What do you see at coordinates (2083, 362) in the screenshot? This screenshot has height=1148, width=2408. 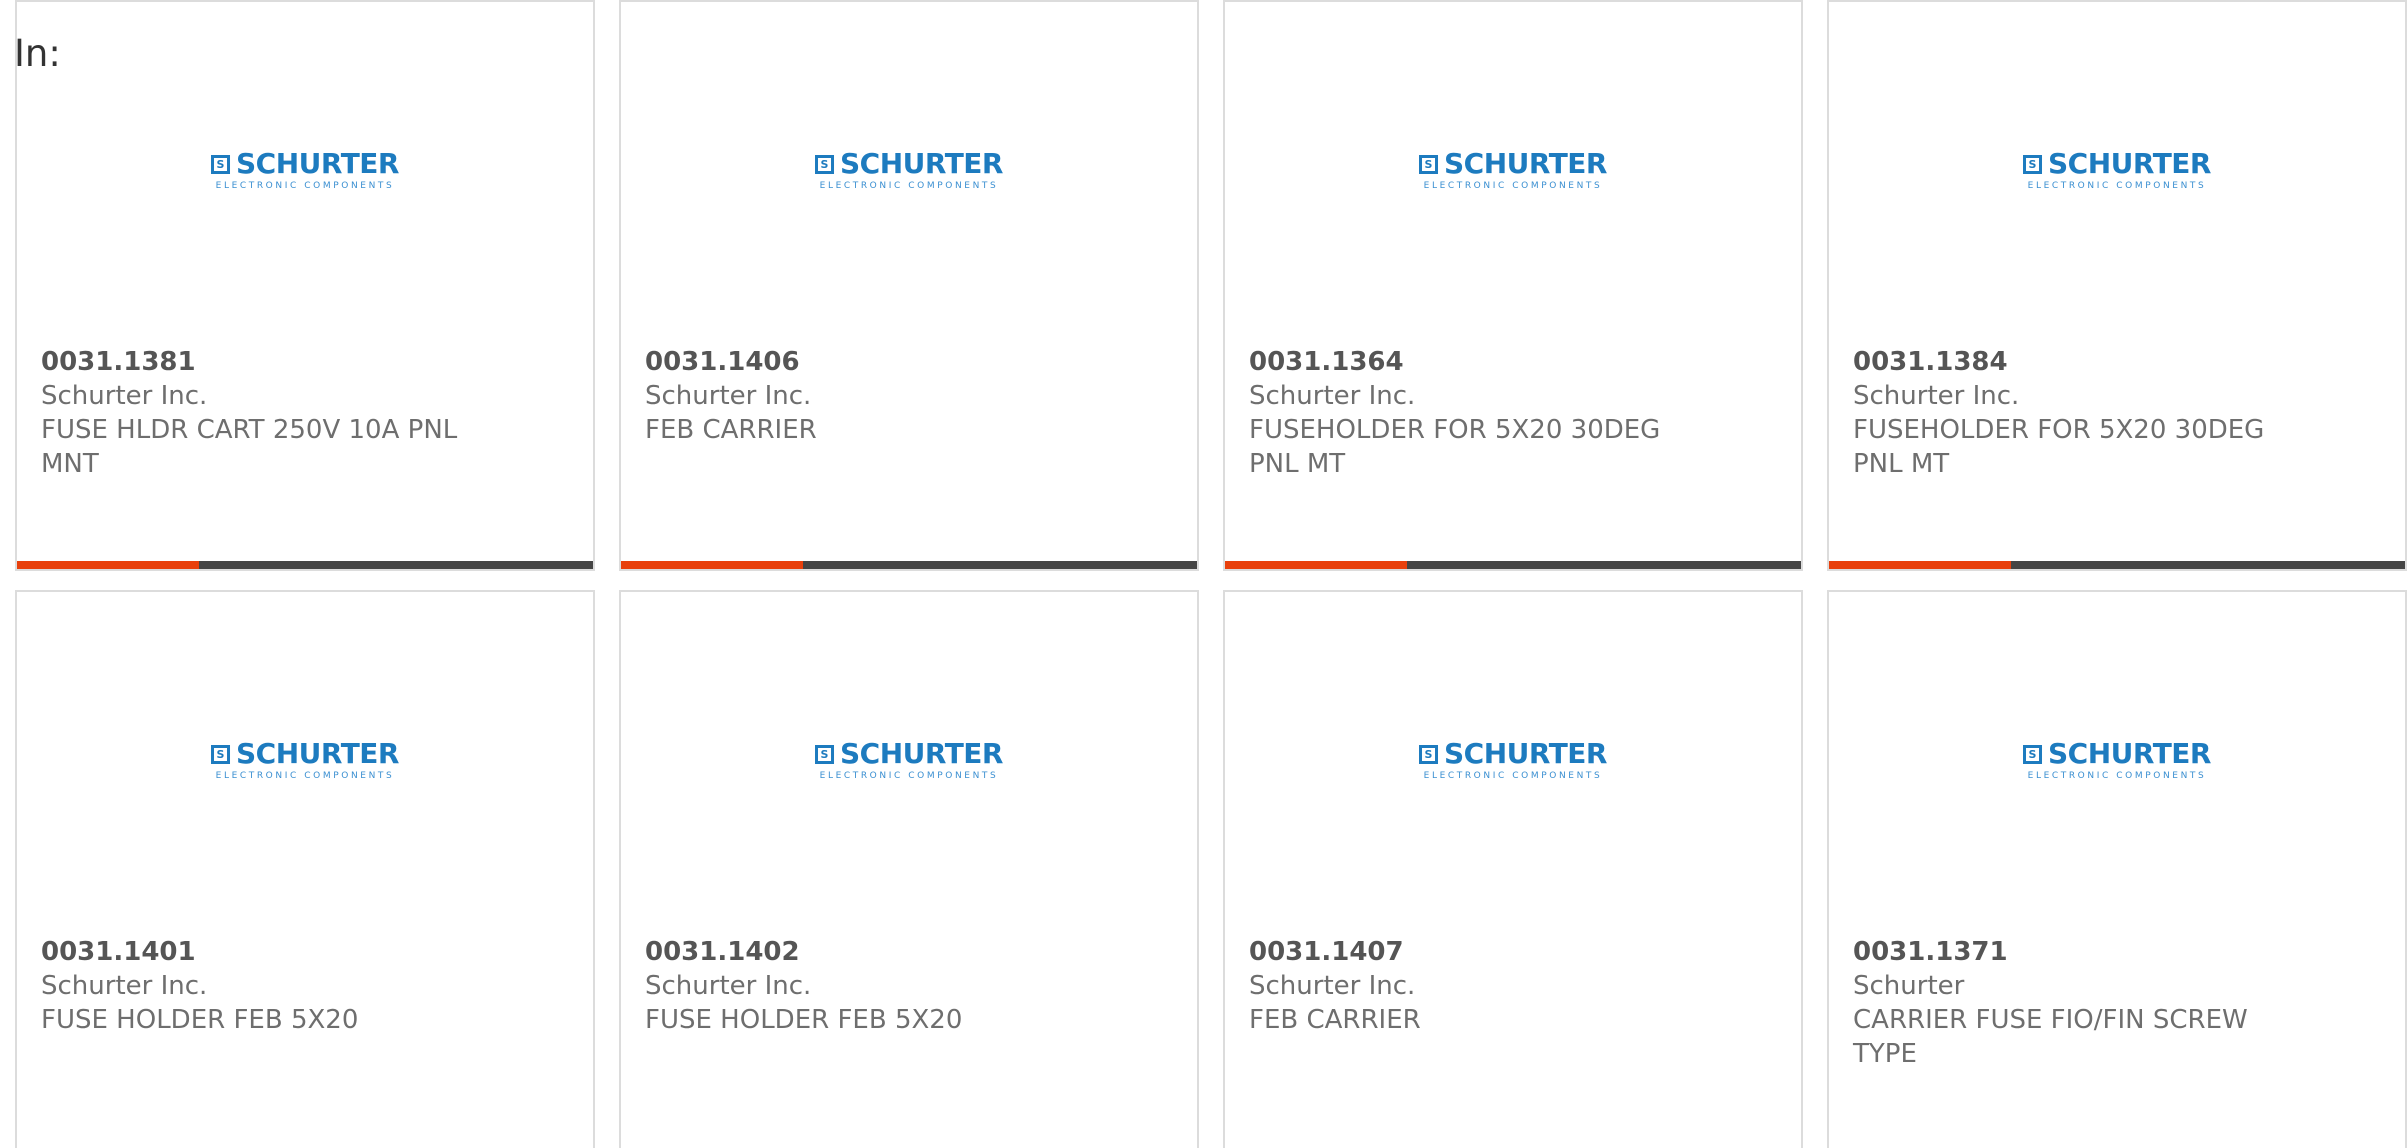 I see `part-number: 0031.1384` at bounding box center [2083, 362].